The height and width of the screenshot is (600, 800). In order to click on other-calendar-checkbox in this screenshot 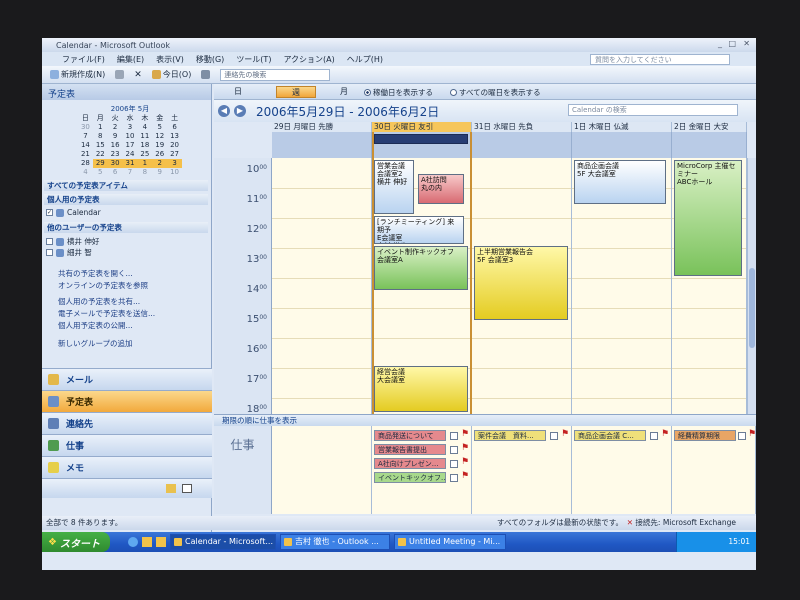, I will do `click(49, 252)`.